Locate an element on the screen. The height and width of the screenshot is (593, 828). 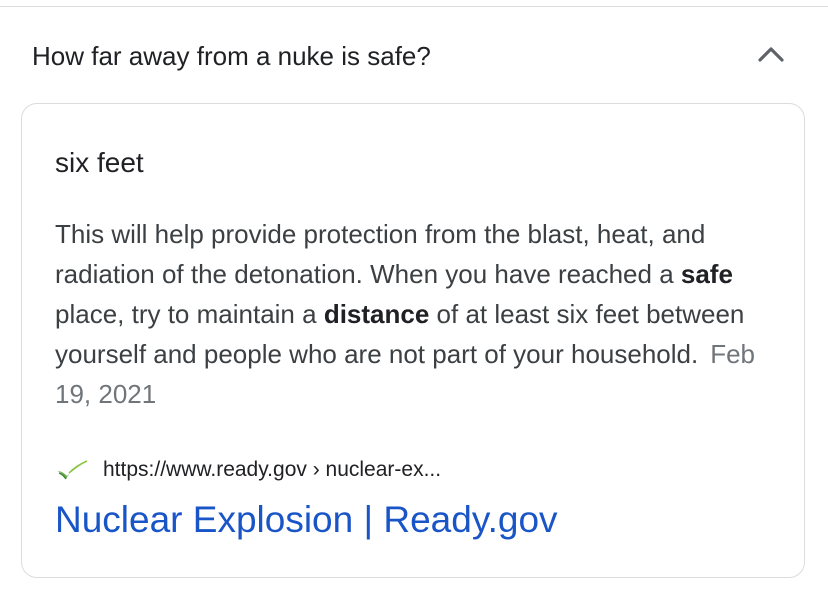
question-text: How far away from a nuke is safe? is located at coordinates (231, 56).